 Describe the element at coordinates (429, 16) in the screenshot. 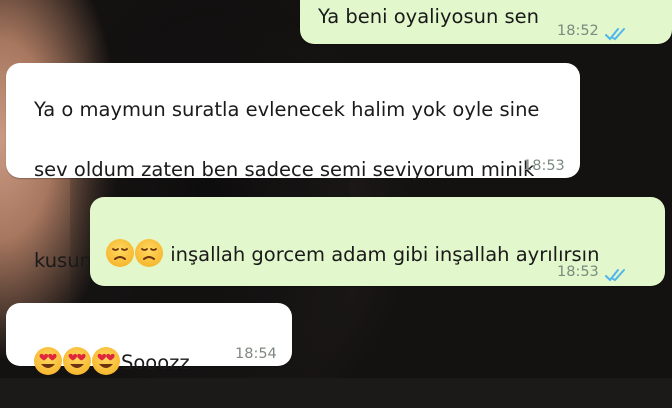

I see `message-text: Ya beni oyaliyosun sen` at that location.